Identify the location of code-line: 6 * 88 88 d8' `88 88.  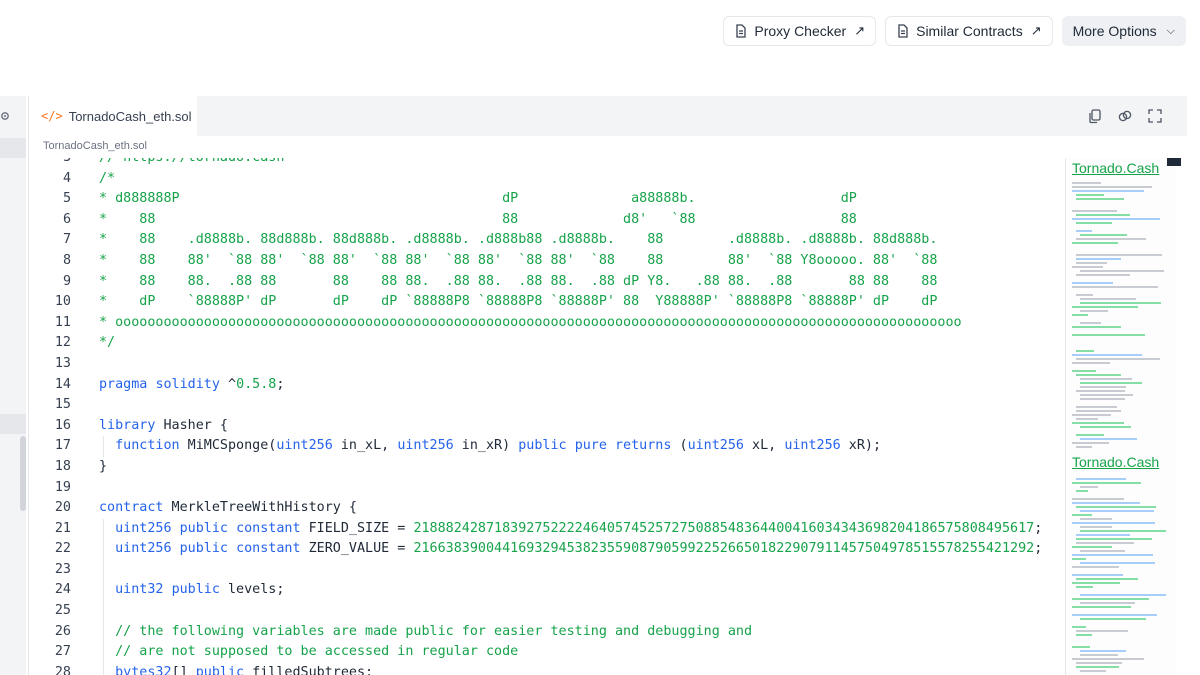
(545, 220).